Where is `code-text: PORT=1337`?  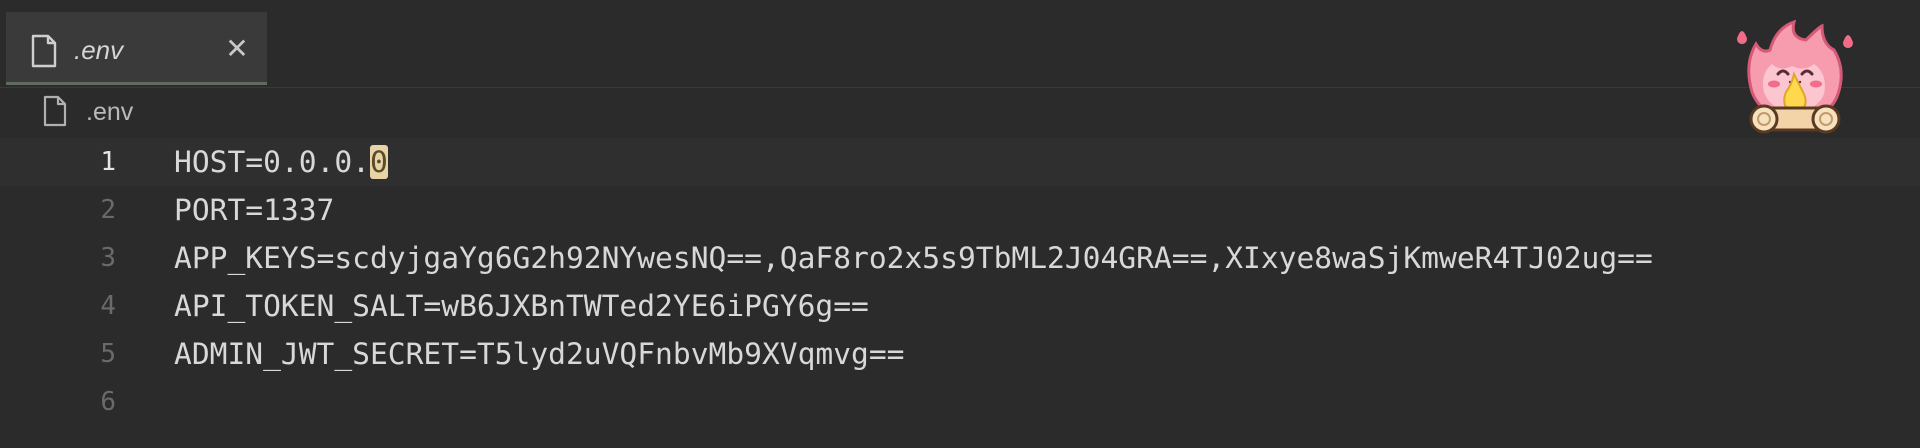
code-text: PORT=1337 is located at coordinates (254, 210).